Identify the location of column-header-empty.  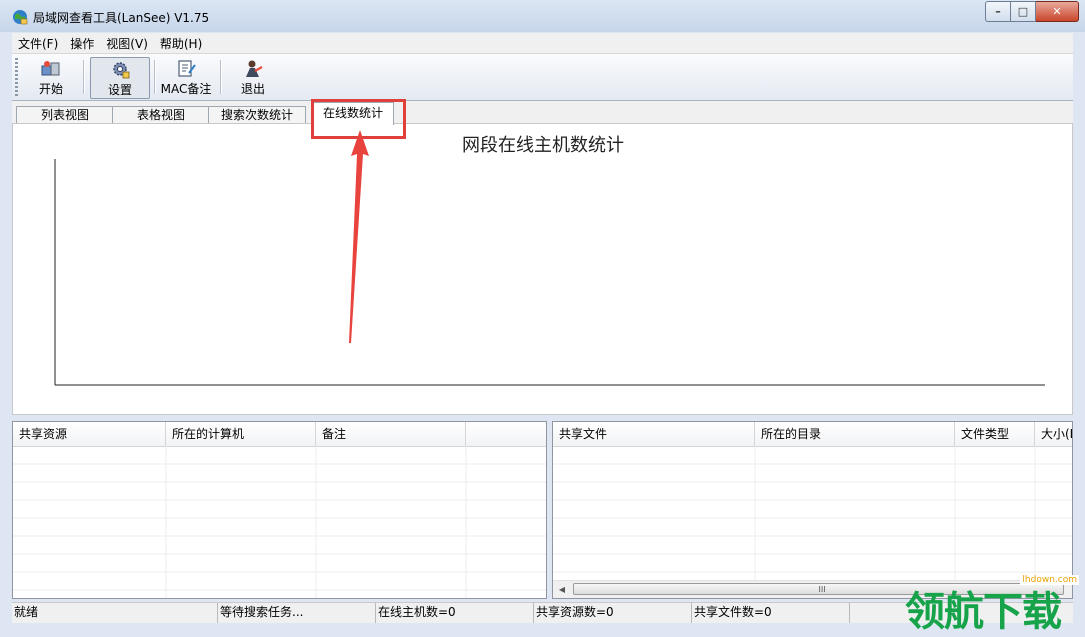
(506, 434).